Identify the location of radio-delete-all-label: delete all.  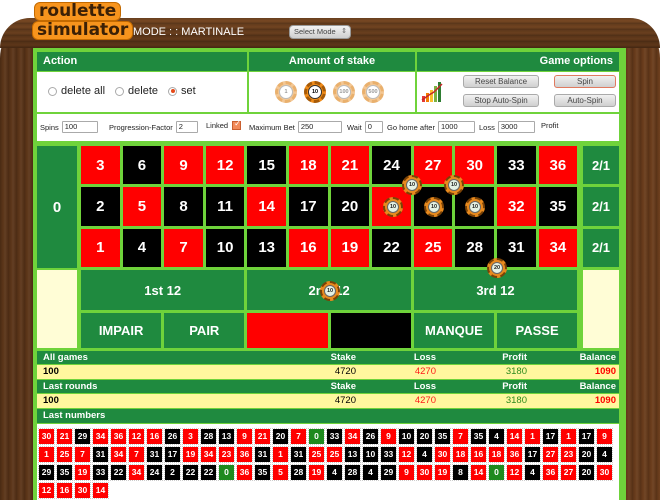
(83, 91).